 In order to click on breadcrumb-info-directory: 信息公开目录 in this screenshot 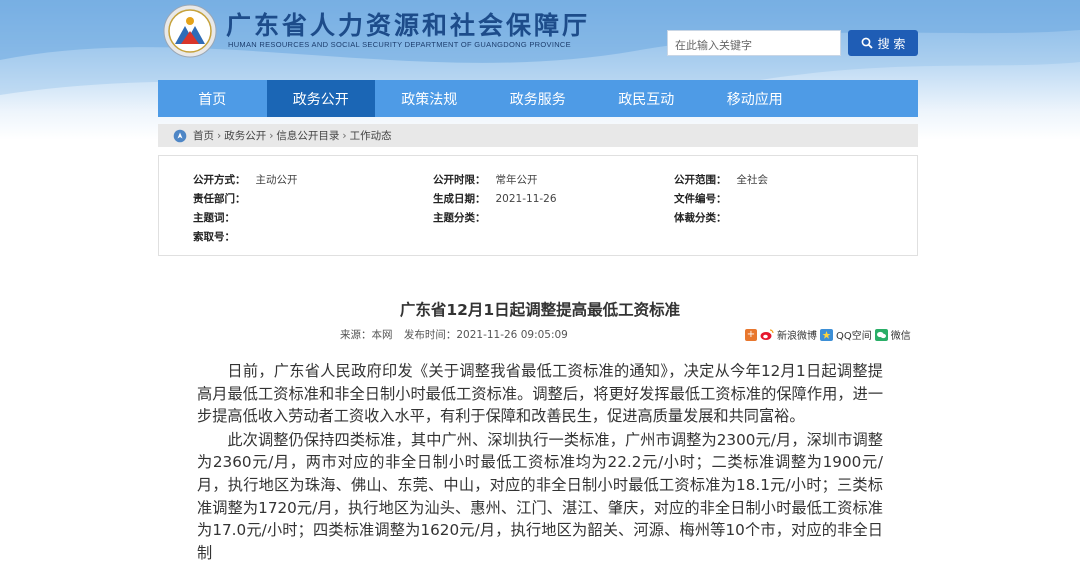, I will do `click(307, 135)`.